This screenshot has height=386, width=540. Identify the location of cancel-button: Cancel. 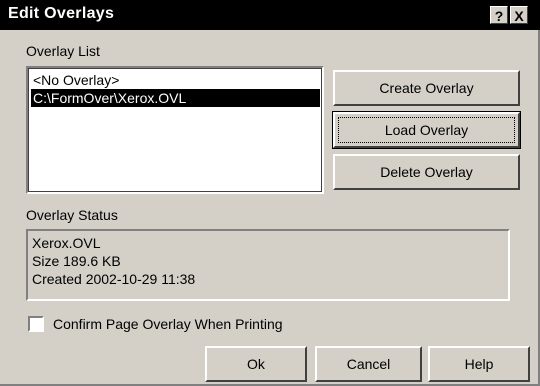
(368, 364).